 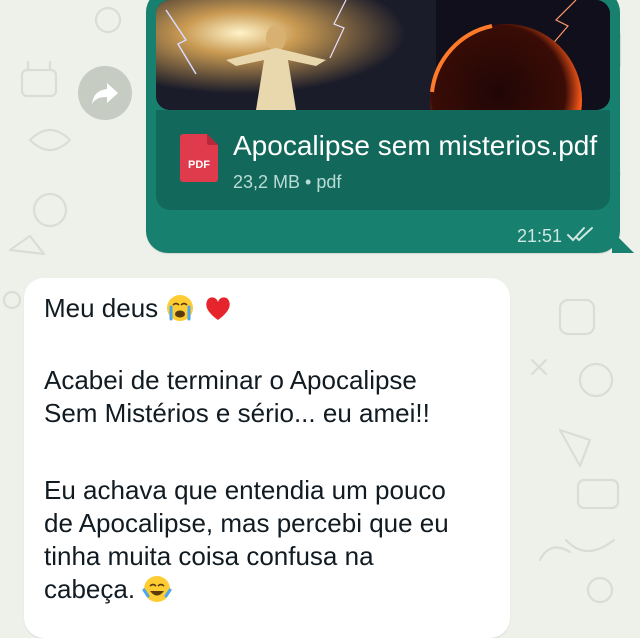 I want to click on pdf-file-icon: PDF, so click(x=199, y=158).